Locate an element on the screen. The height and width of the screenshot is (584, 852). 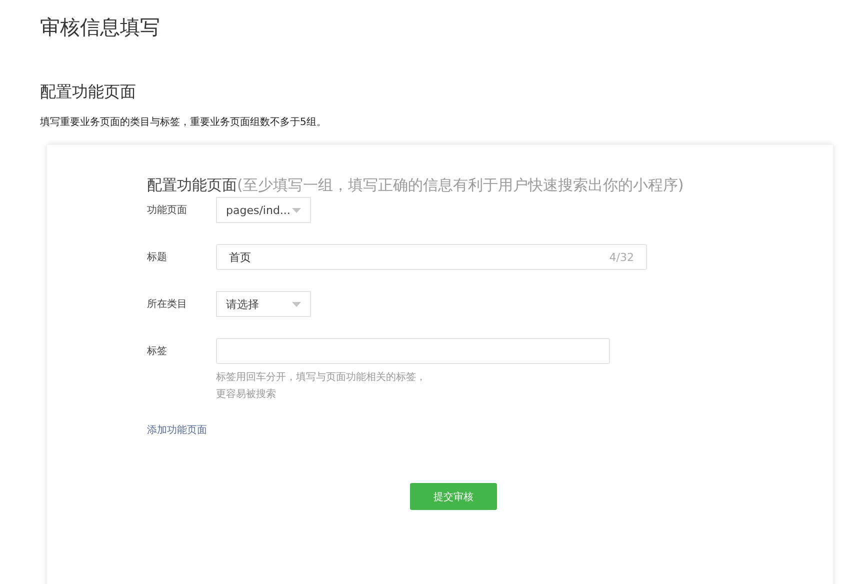
card-heading: 配置功能页面(至少填写一组，填写正确的信息有利于用户快速搜索出你的小程序) is located at coordinates (416, 185).